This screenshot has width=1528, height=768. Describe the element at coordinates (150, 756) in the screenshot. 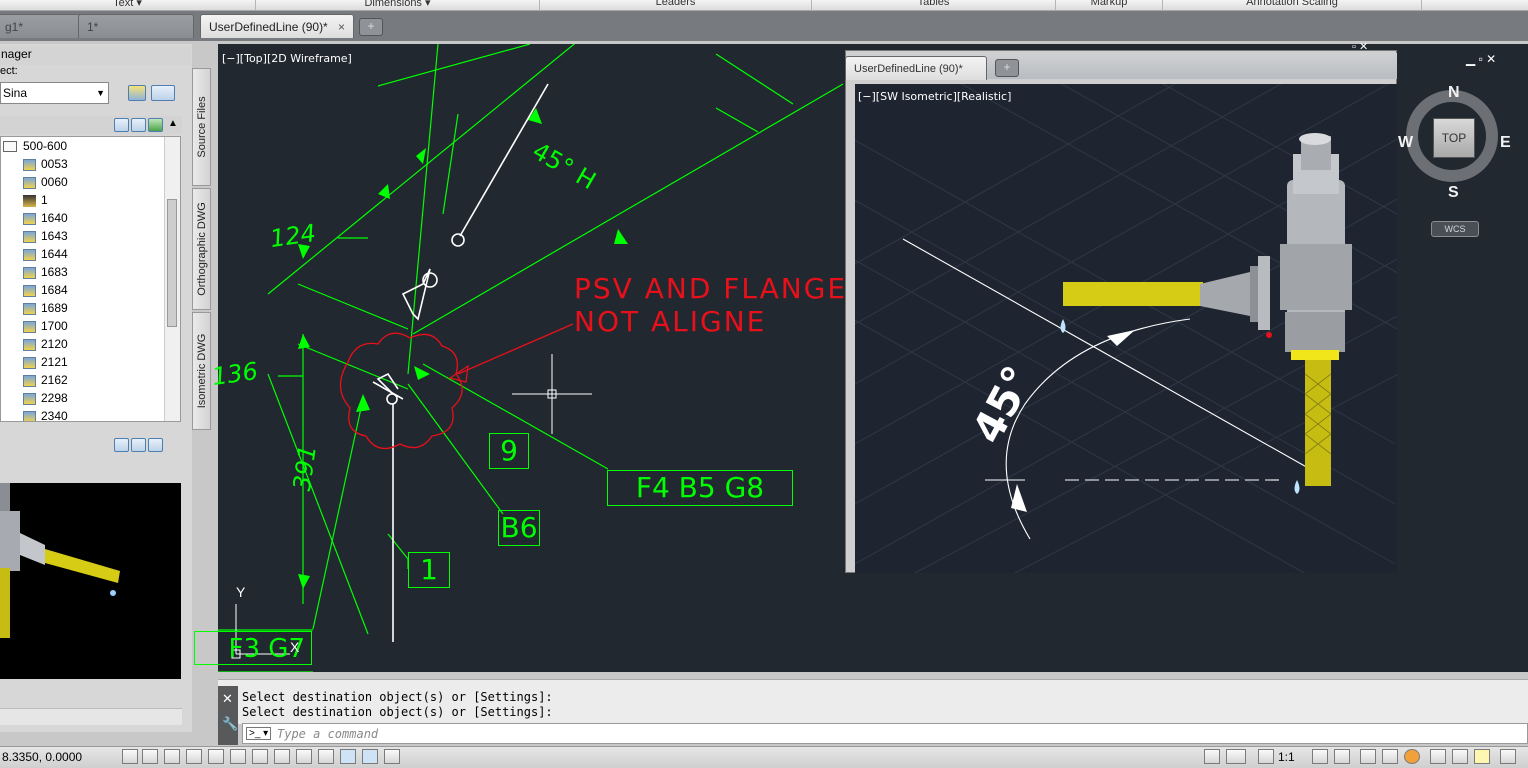

I see `snap-icon` at that location.